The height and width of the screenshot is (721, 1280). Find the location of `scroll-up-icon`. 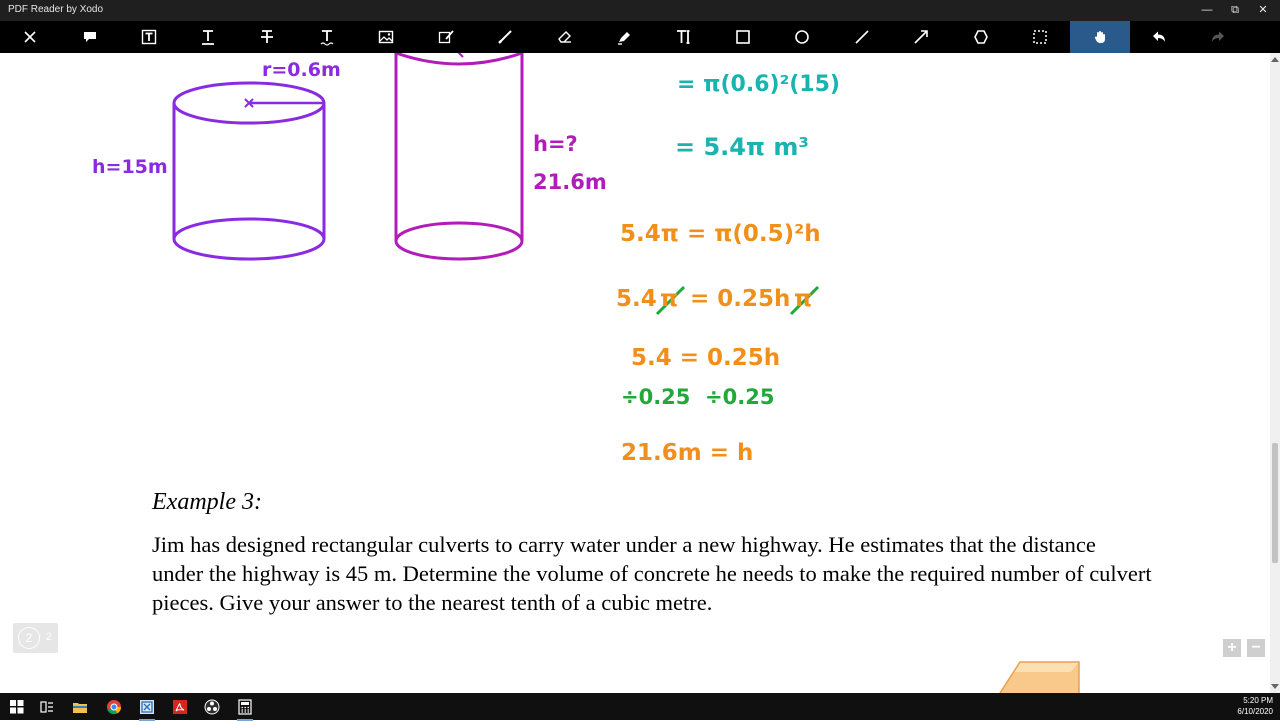

scroll-up-icon is located at coordinates (1275, 59).